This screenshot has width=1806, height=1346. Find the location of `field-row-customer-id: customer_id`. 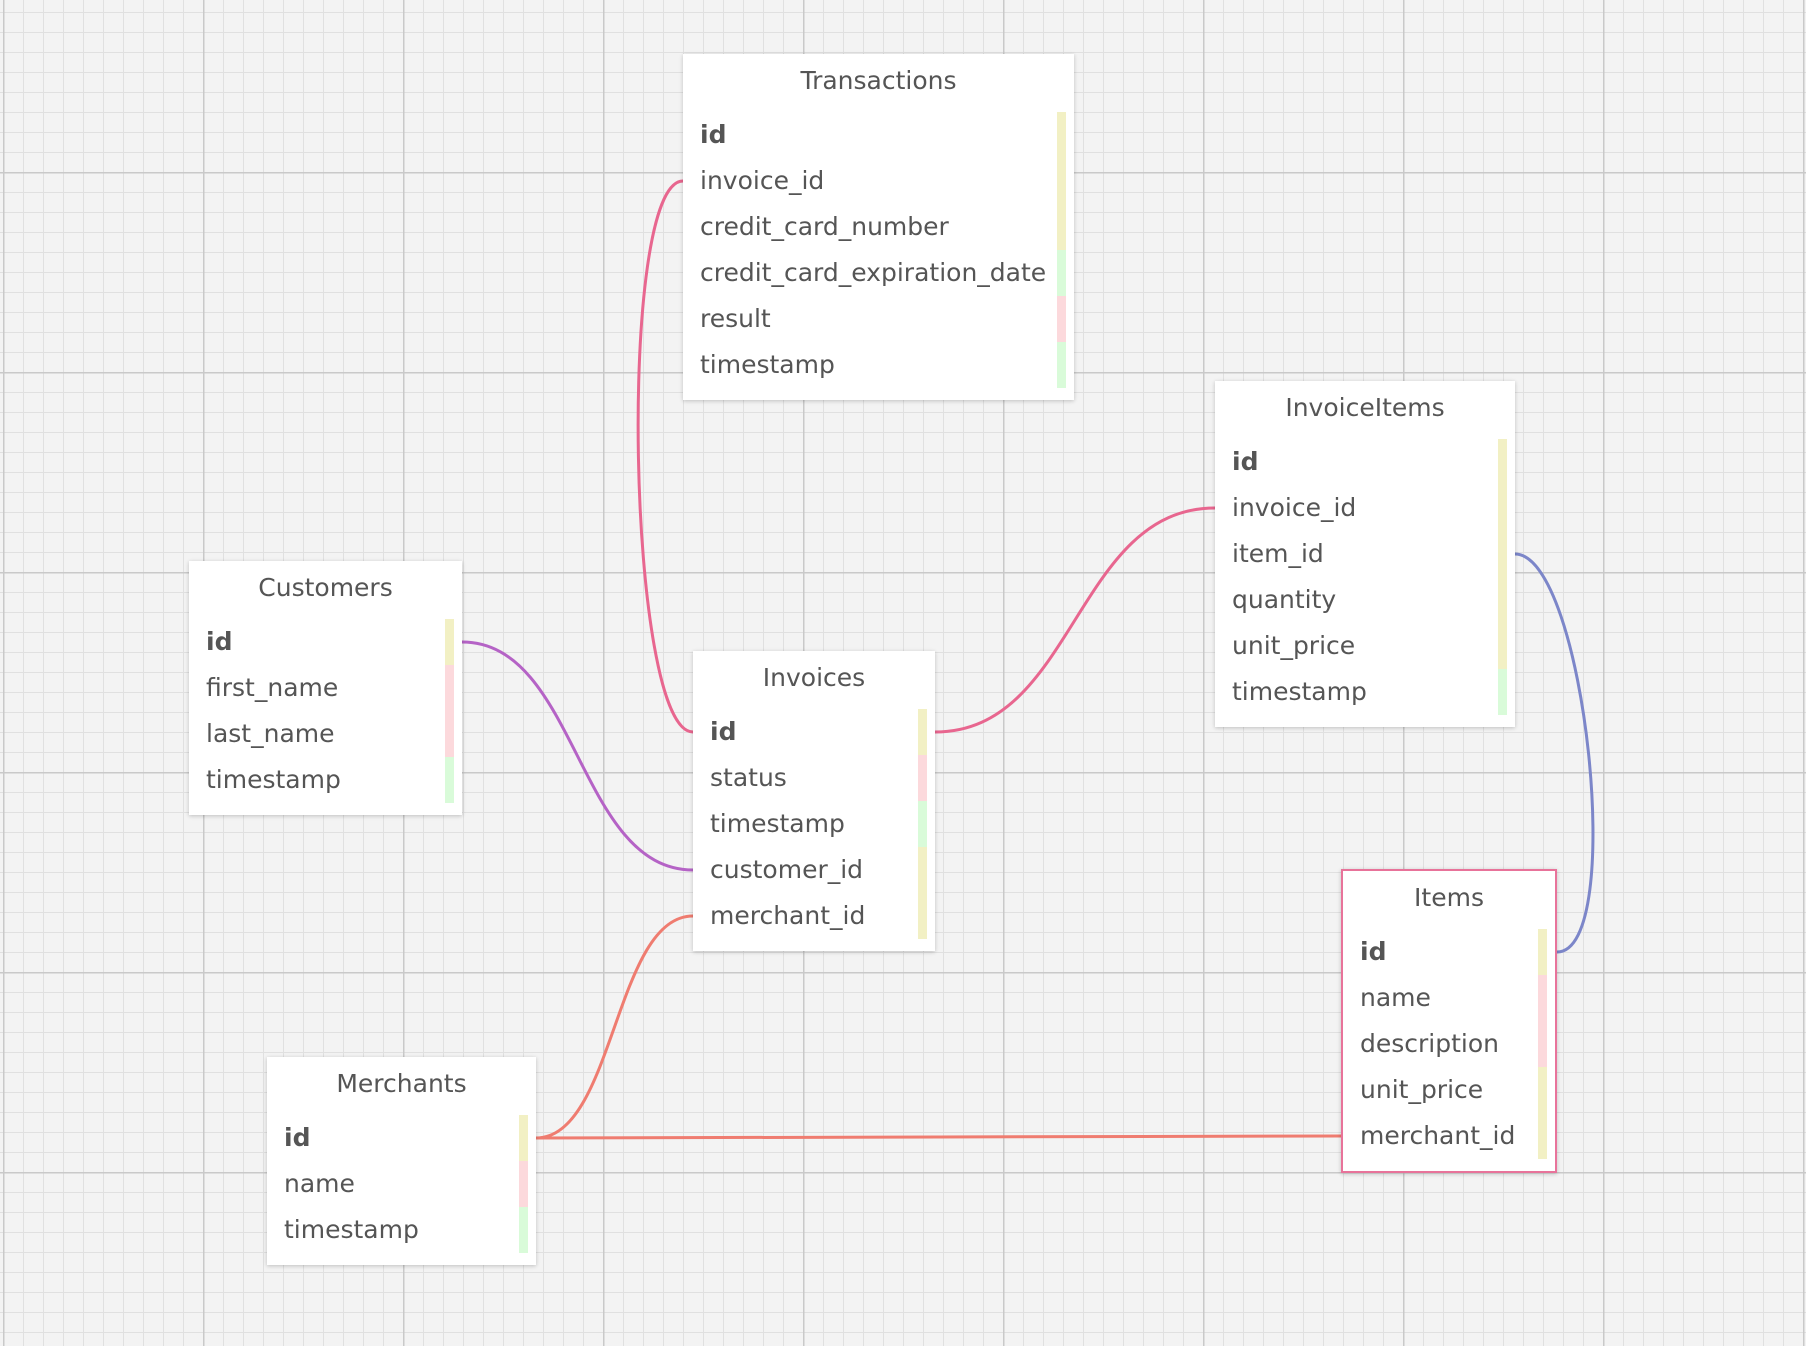

field-row-customer-id: customer_id is located at coordinates (814, 870).